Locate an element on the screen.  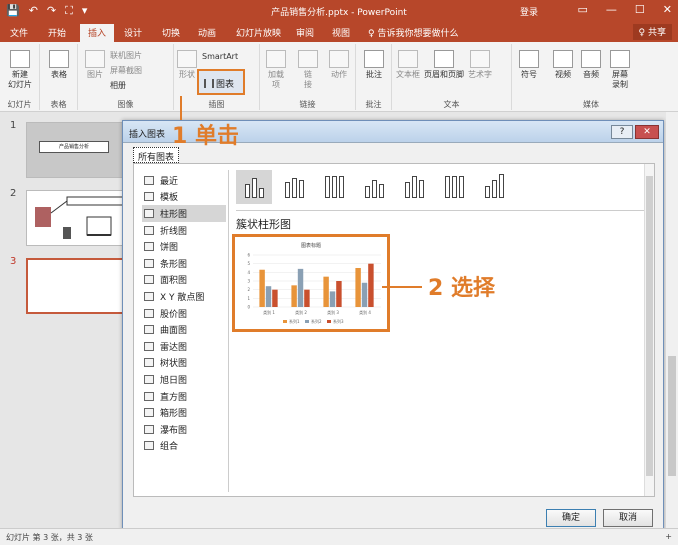
maximize-icon: ☐ is located at coordinates (640, 9).